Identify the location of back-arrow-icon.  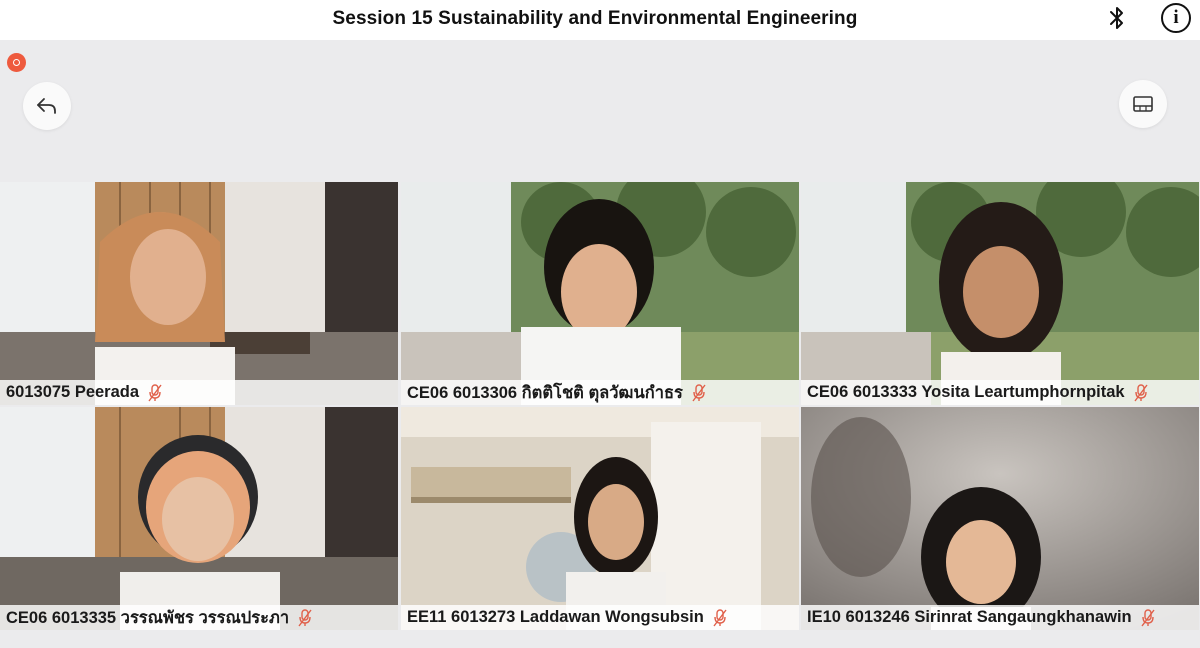
(46, 106).